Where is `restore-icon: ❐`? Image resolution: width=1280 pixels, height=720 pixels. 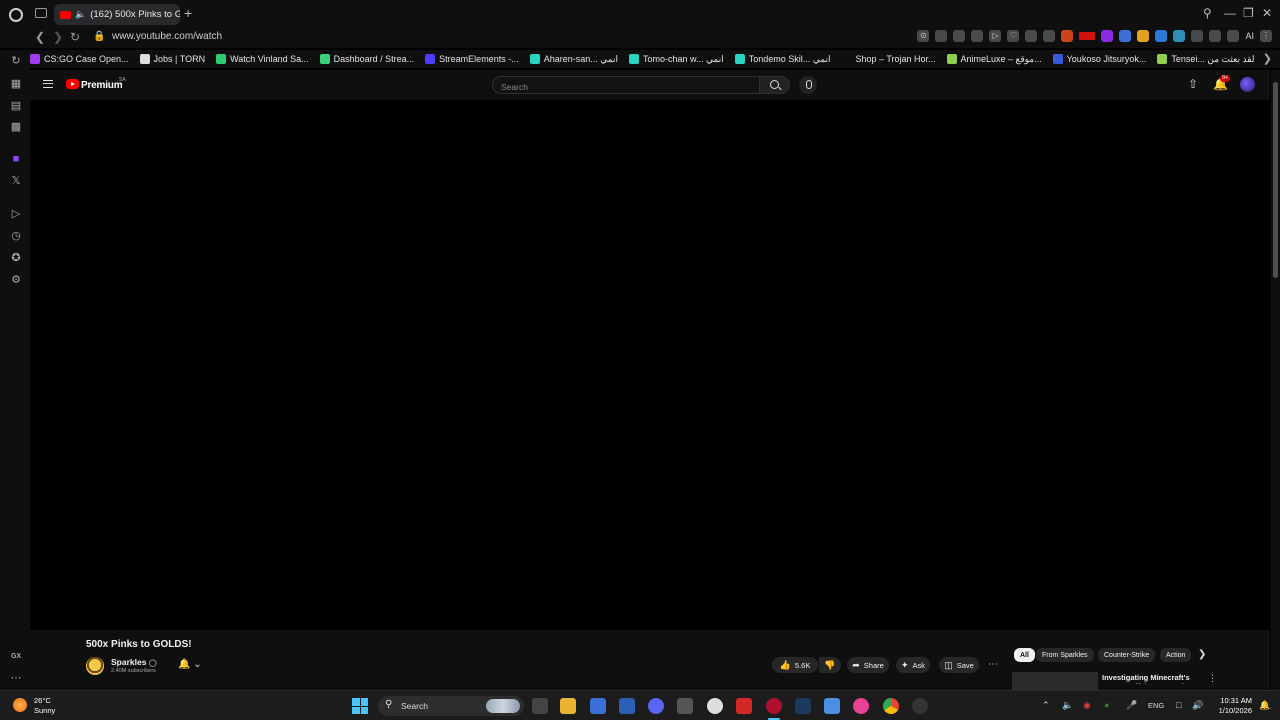 restore-icon: ❐ is located at coordinates (1248, 13).